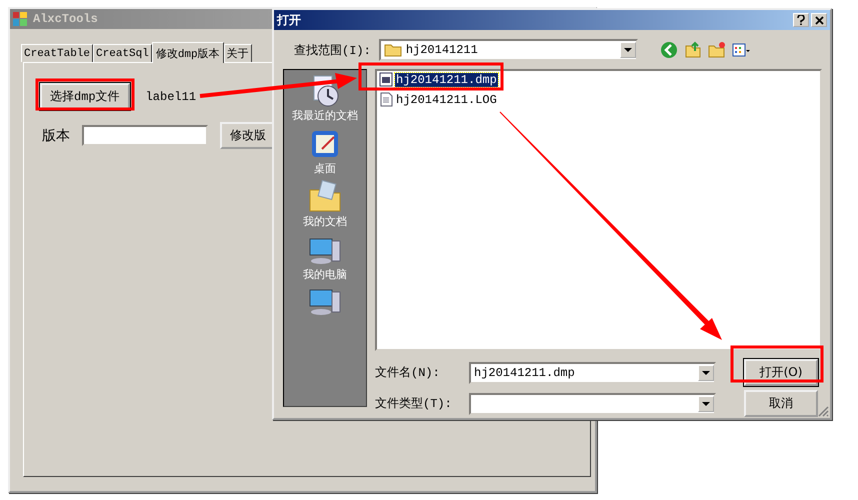  I want to click on places-item: 我的电脑, so click(325, 257).